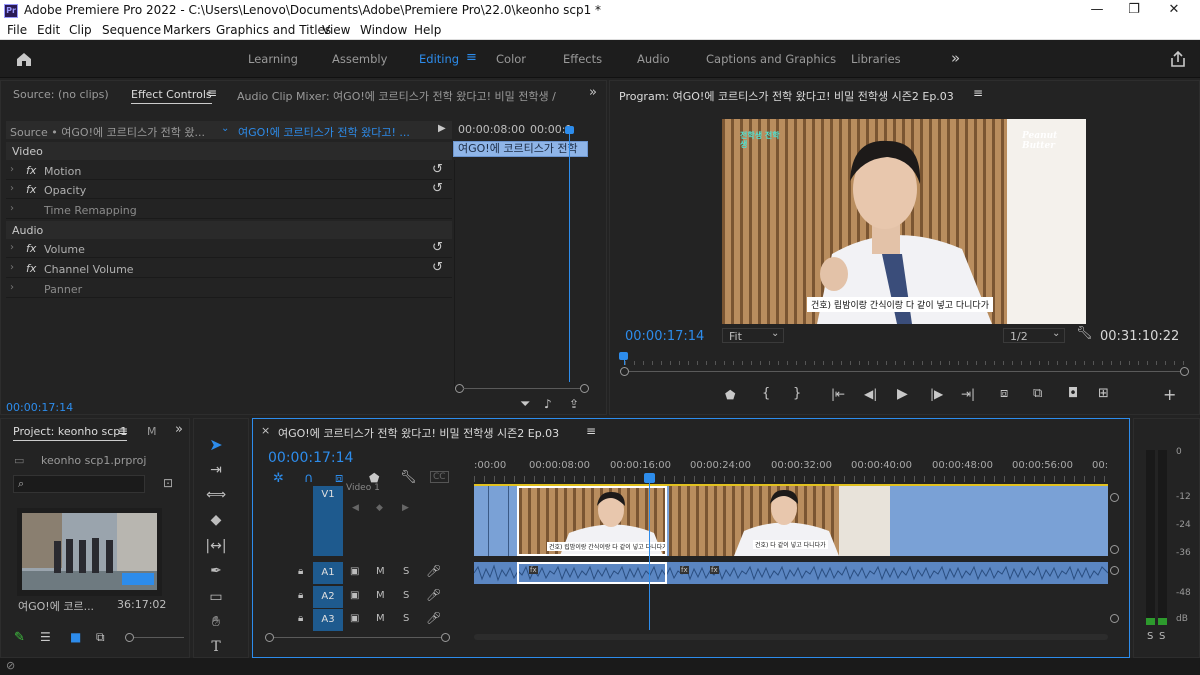 The image size is (1200, 675). Describe the element at coordinates (582, 59) in the screenshot. I see `workspace-effects: Effects` at that location.